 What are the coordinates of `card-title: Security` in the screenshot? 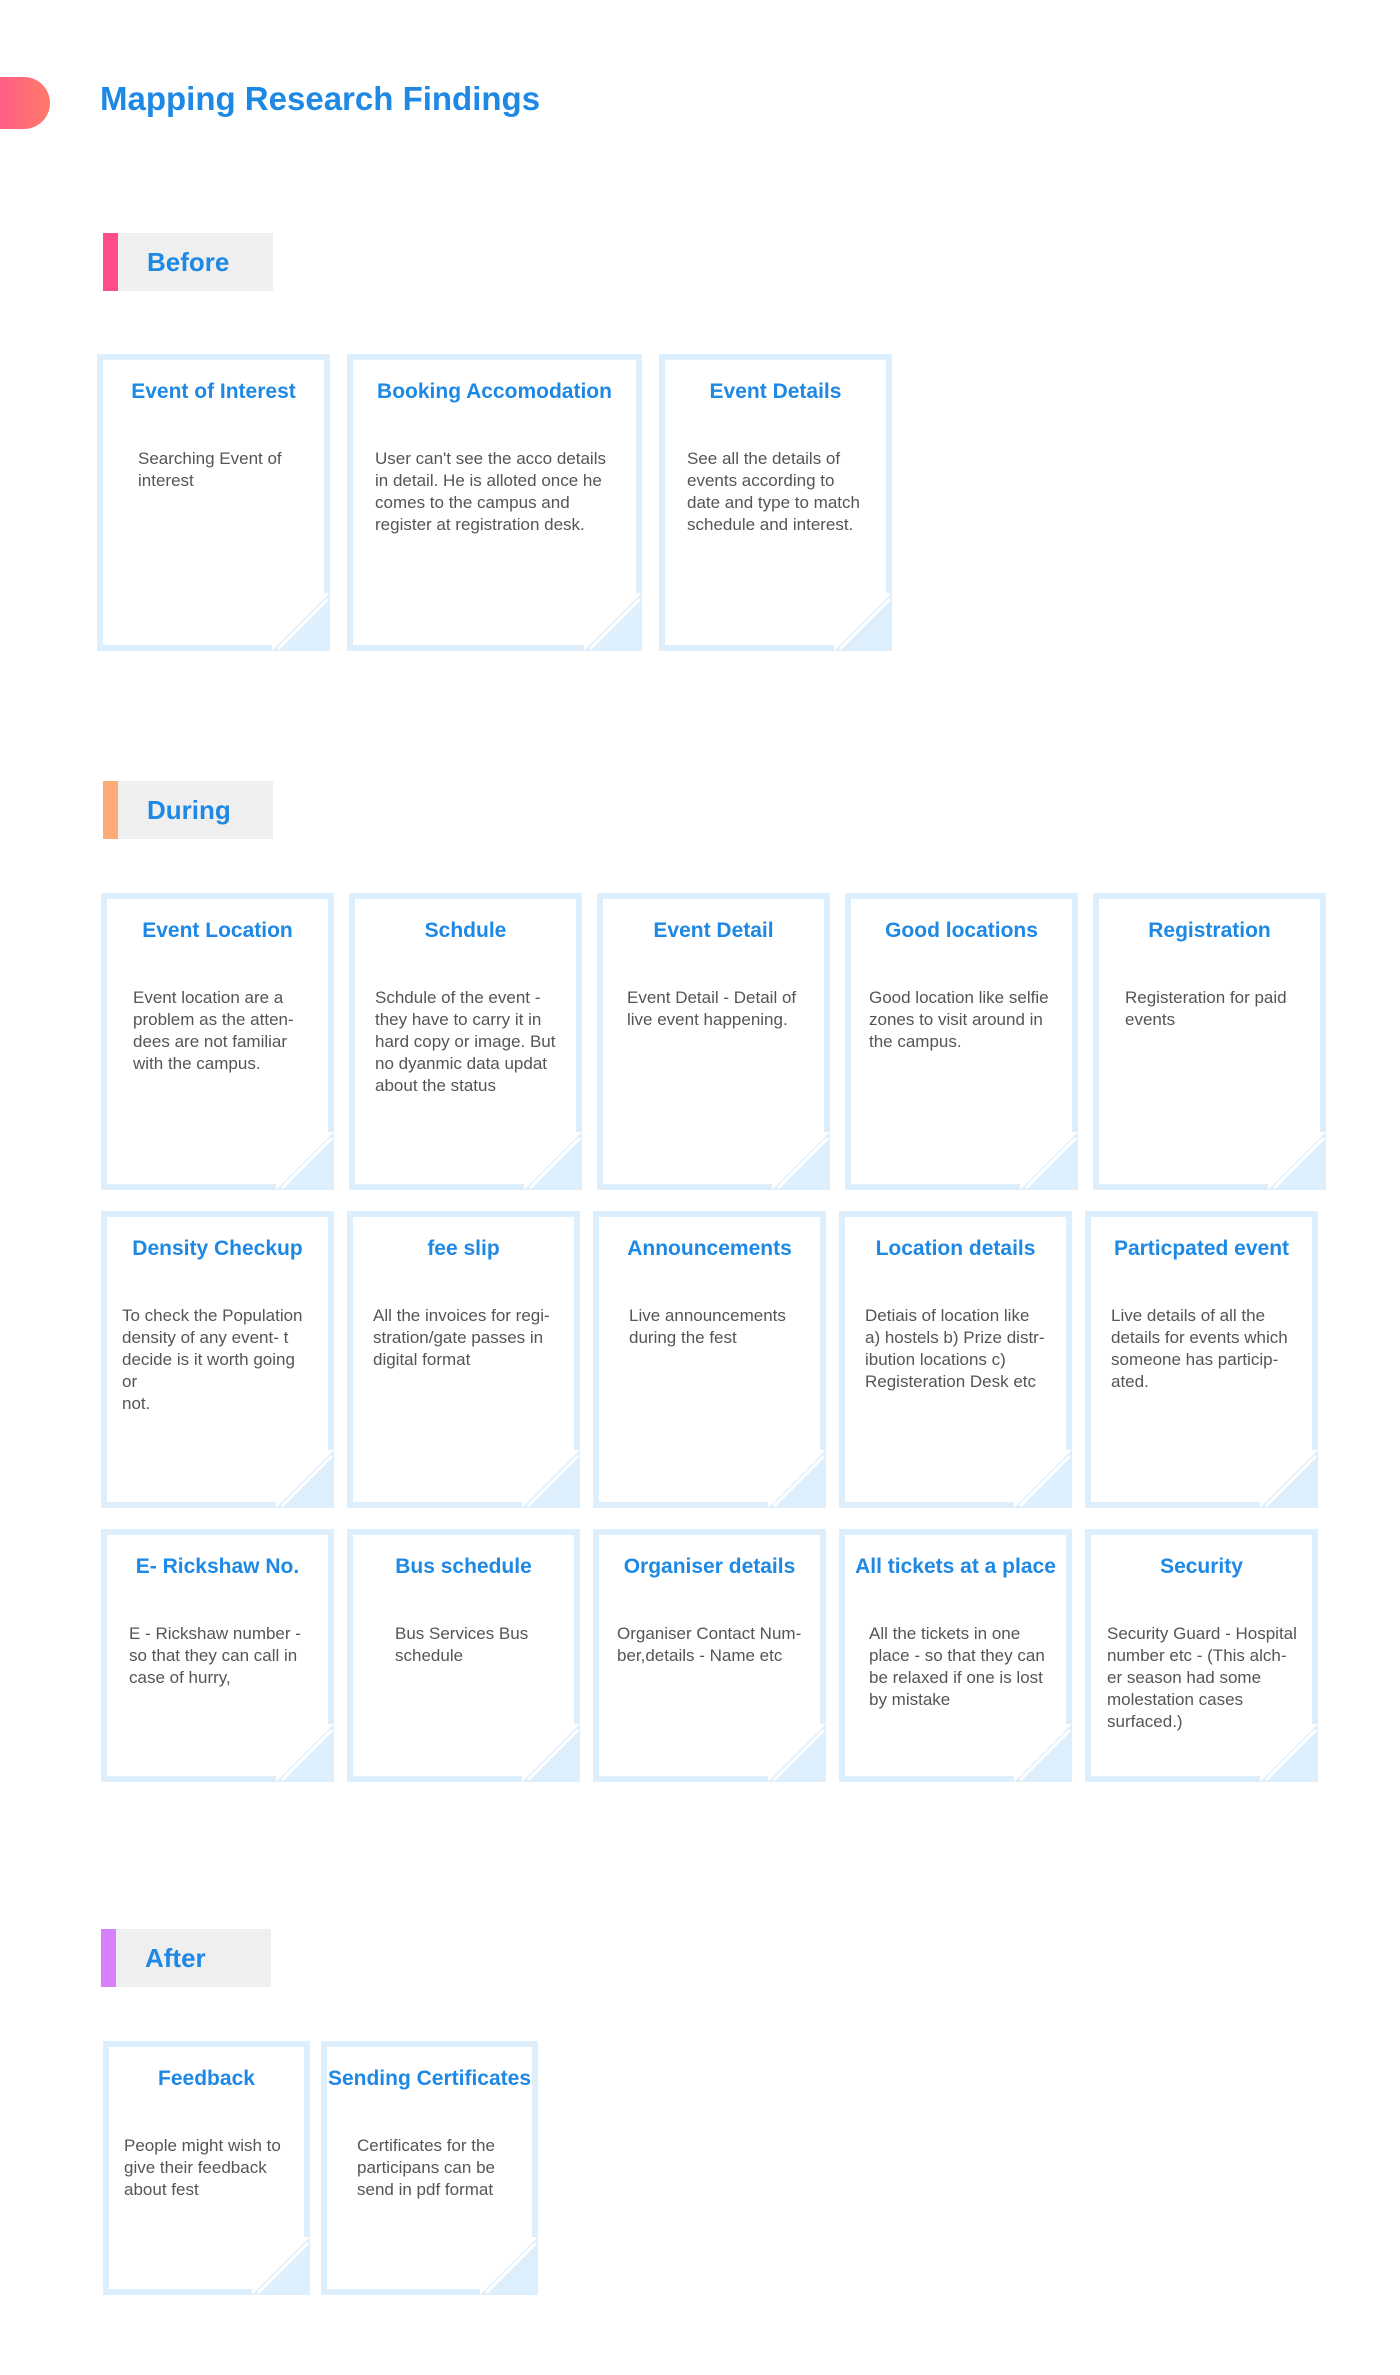 It's located at (1201, 1566).